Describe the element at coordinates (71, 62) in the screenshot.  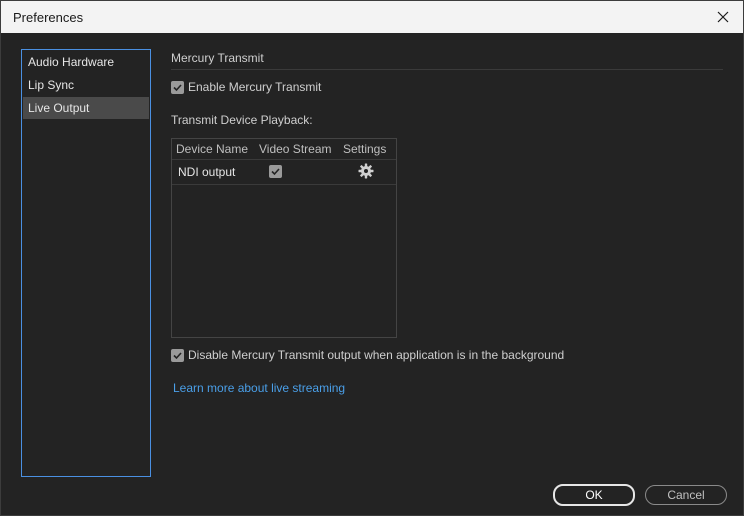
I see `sidebar-item-label: Audio Hardware` at that location.